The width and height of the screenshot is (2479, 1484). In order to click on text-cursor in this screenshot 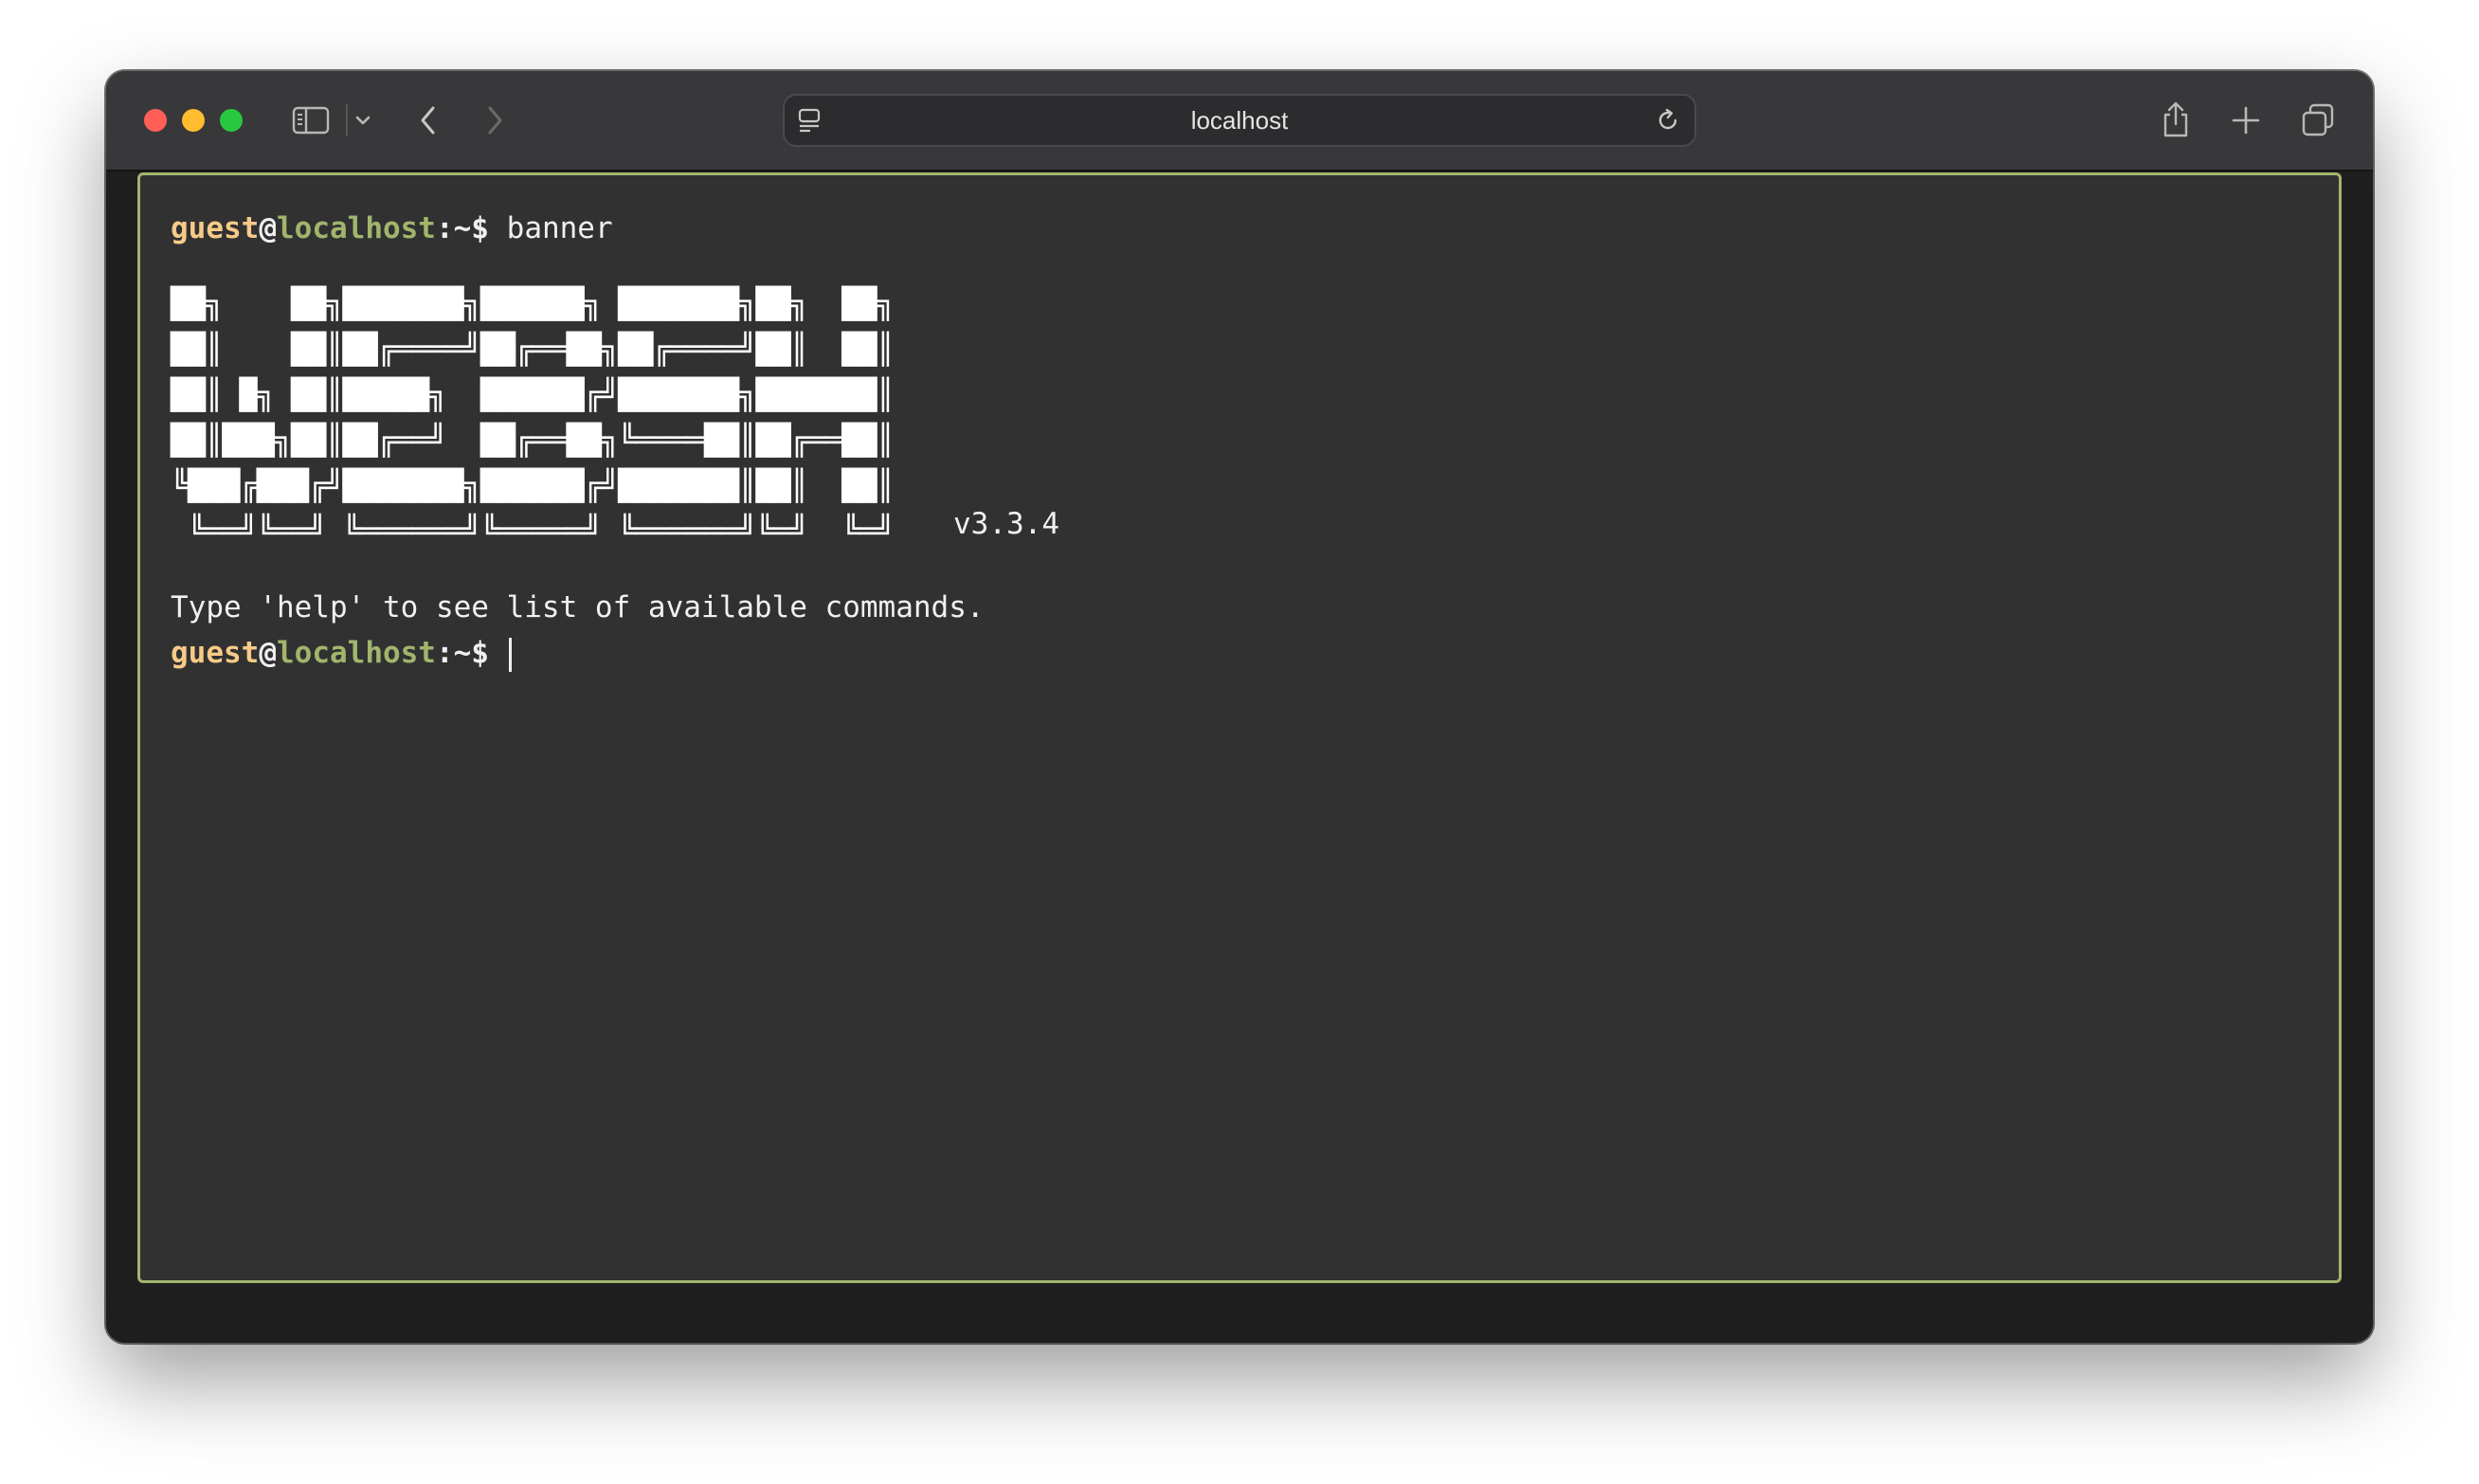, I will do `click(510, 654)`.